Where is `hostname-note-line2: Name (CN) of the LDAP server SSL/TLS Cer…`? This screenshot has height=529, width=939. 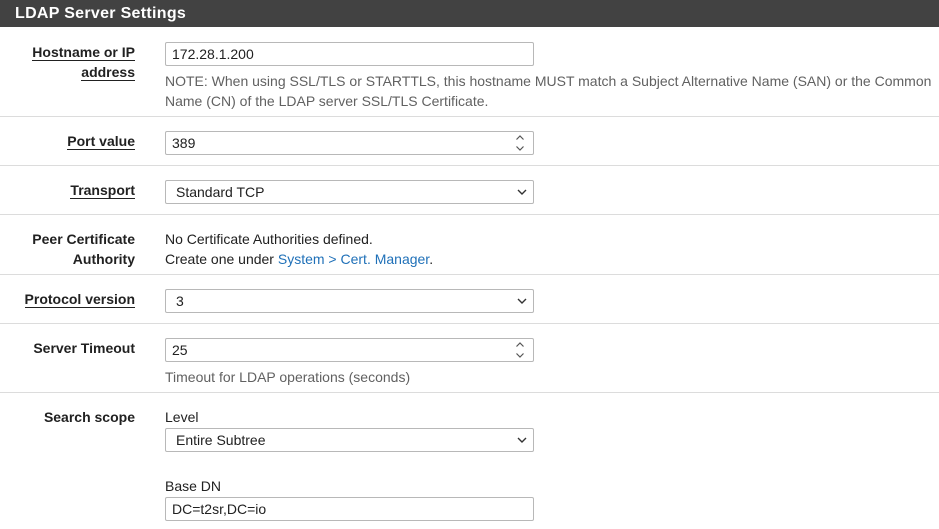 hostname-note-line2: Name (CN) of the LDAP server SSL/TLS Cer… is located at coordinates (327, 101).